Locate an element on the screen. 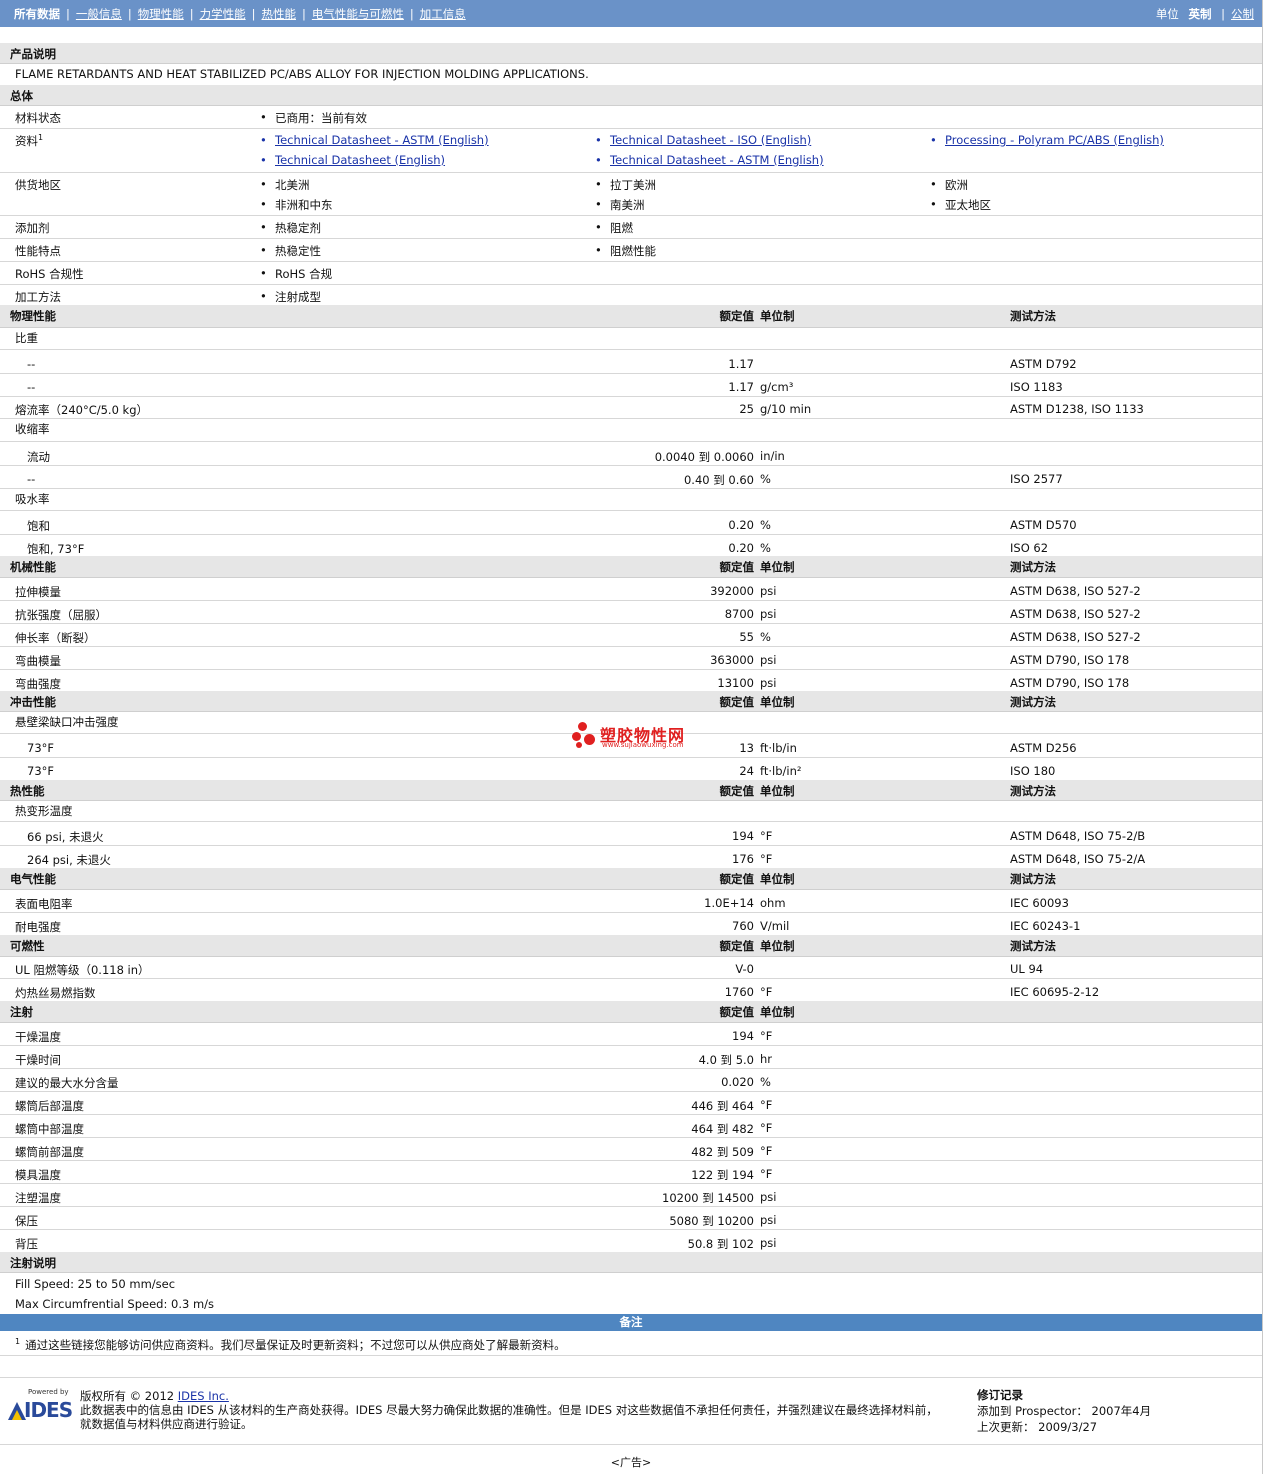 The width and height of the screenshot is (1267, 1474). row-label: 拉伸模量 is located at coordinates (38, 592).